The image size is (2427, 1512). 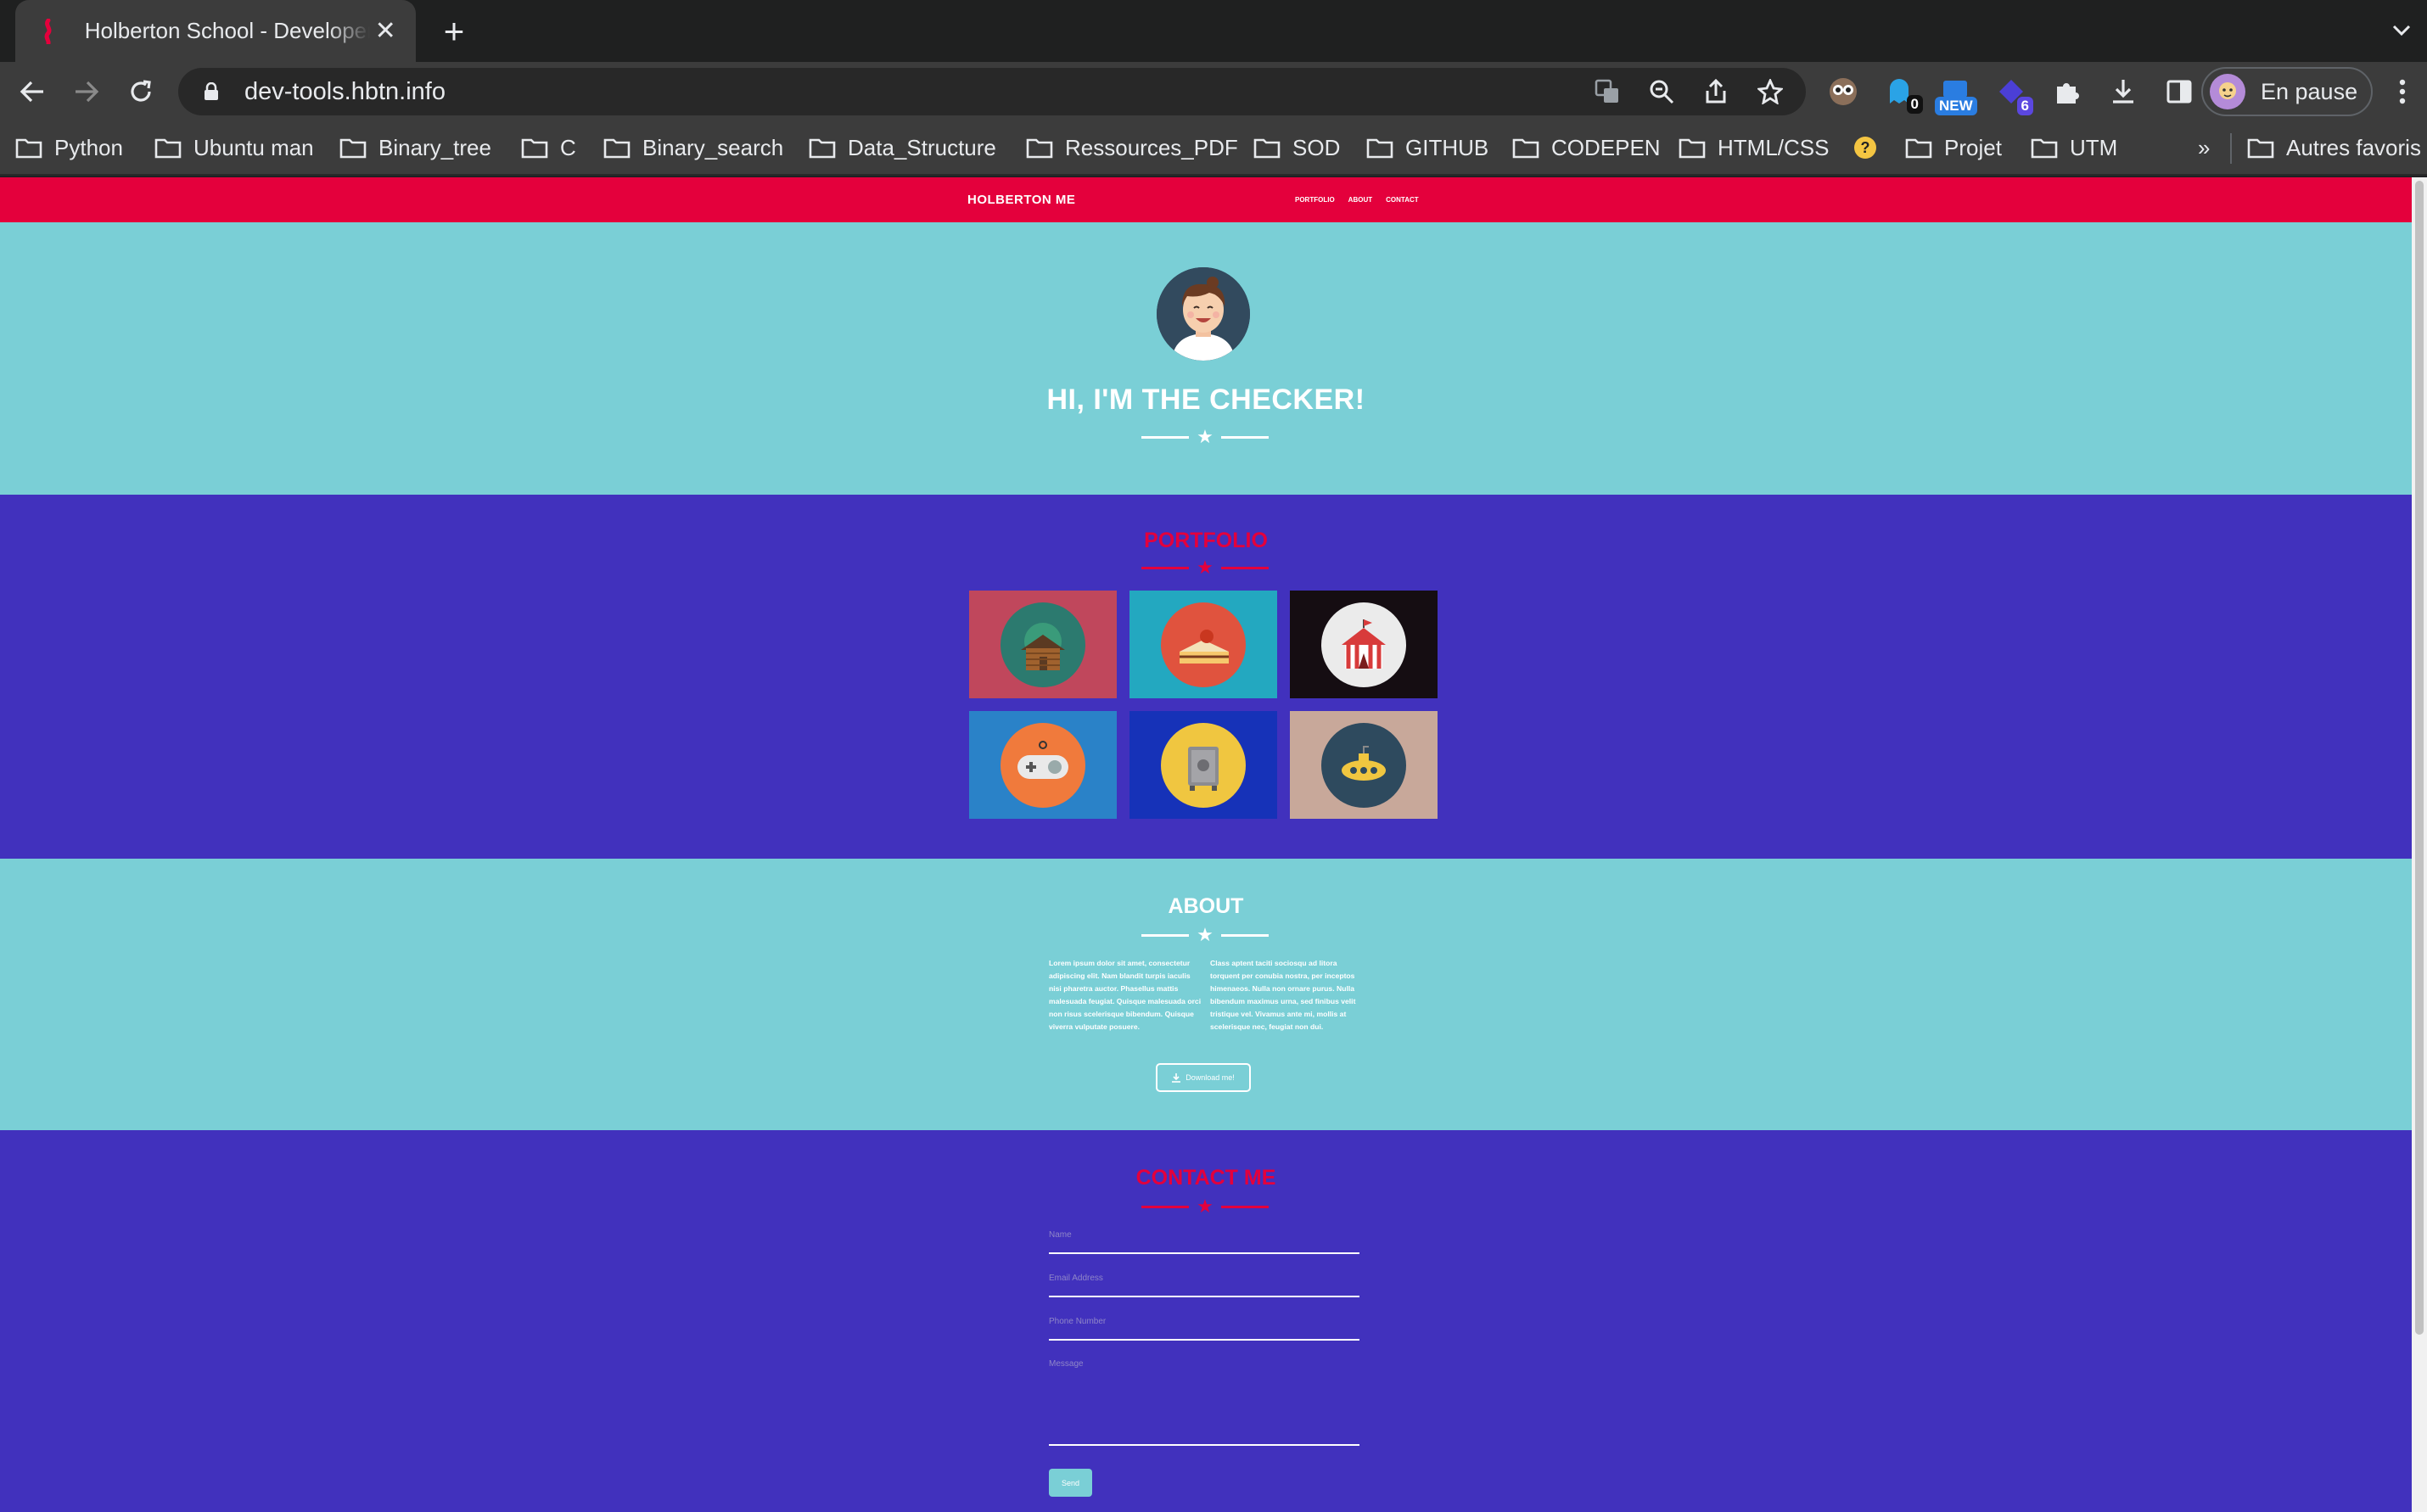 I want to click on bookmark-utm: UTM, so click(x=2074, y=148).